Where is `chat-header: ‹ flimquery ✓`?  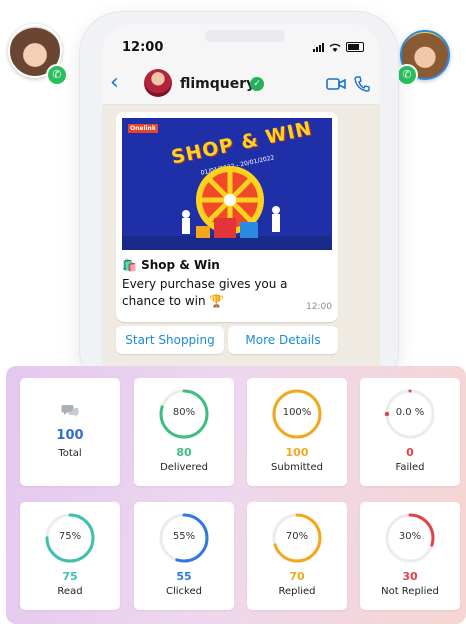
chat-header: ‹ flimquery ✓ is located at coordinates (241, 85).